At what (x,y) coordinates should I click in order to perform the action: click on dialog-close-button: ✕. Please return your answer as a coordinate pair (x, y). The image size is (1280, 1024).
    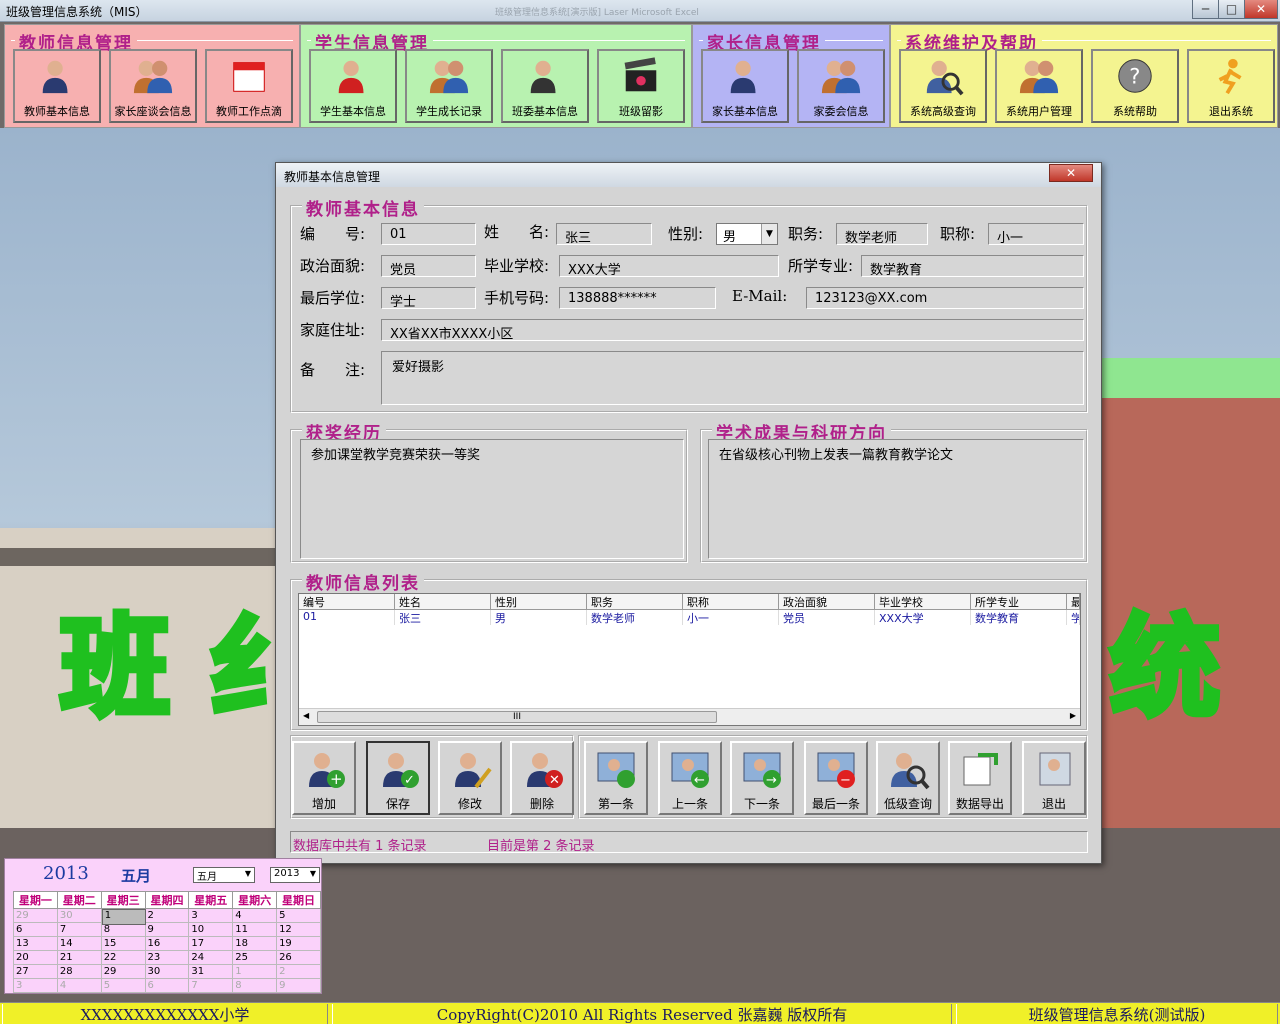
    Looking at the image, I should click on (1071, 173).